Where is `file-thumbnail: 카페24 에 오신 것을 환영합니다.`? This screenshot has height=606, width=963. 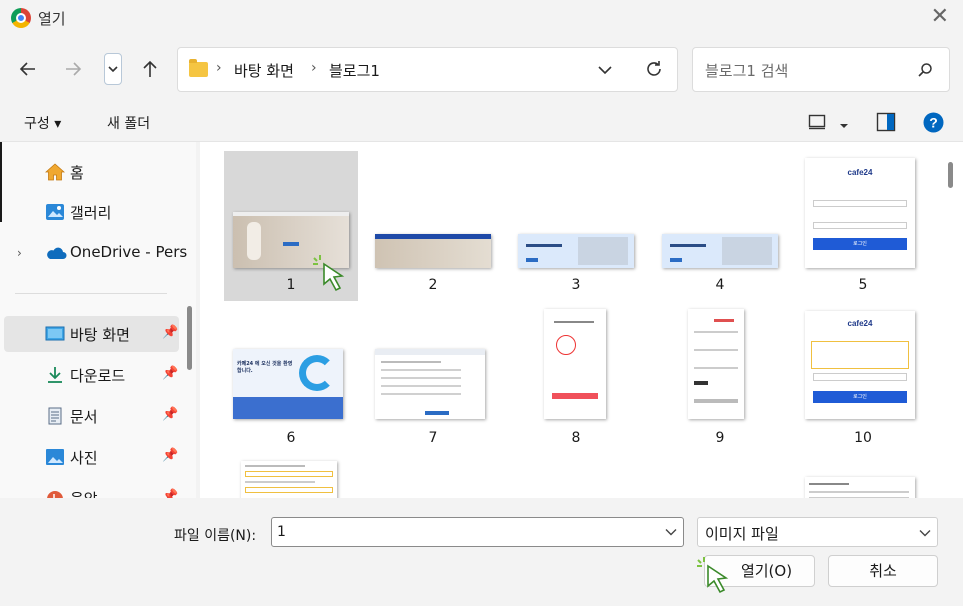
file-thumbnail: 카페24 에 오신 것을 환영합니다. is located at coordinates (288, 384).